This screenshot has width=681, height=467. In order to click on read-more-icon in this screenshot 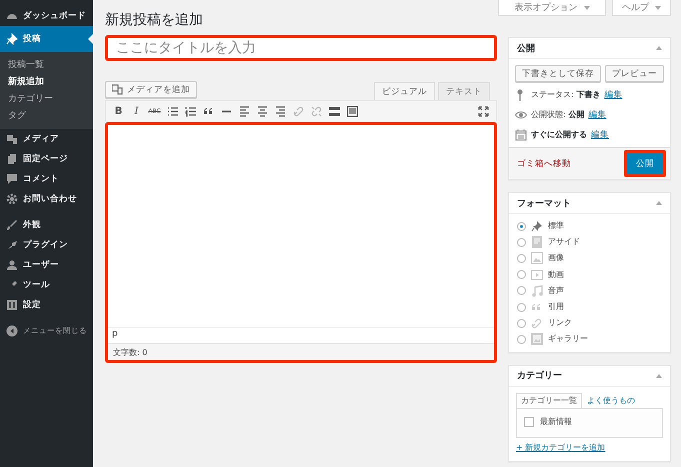, I will do `click(334, 111)`.